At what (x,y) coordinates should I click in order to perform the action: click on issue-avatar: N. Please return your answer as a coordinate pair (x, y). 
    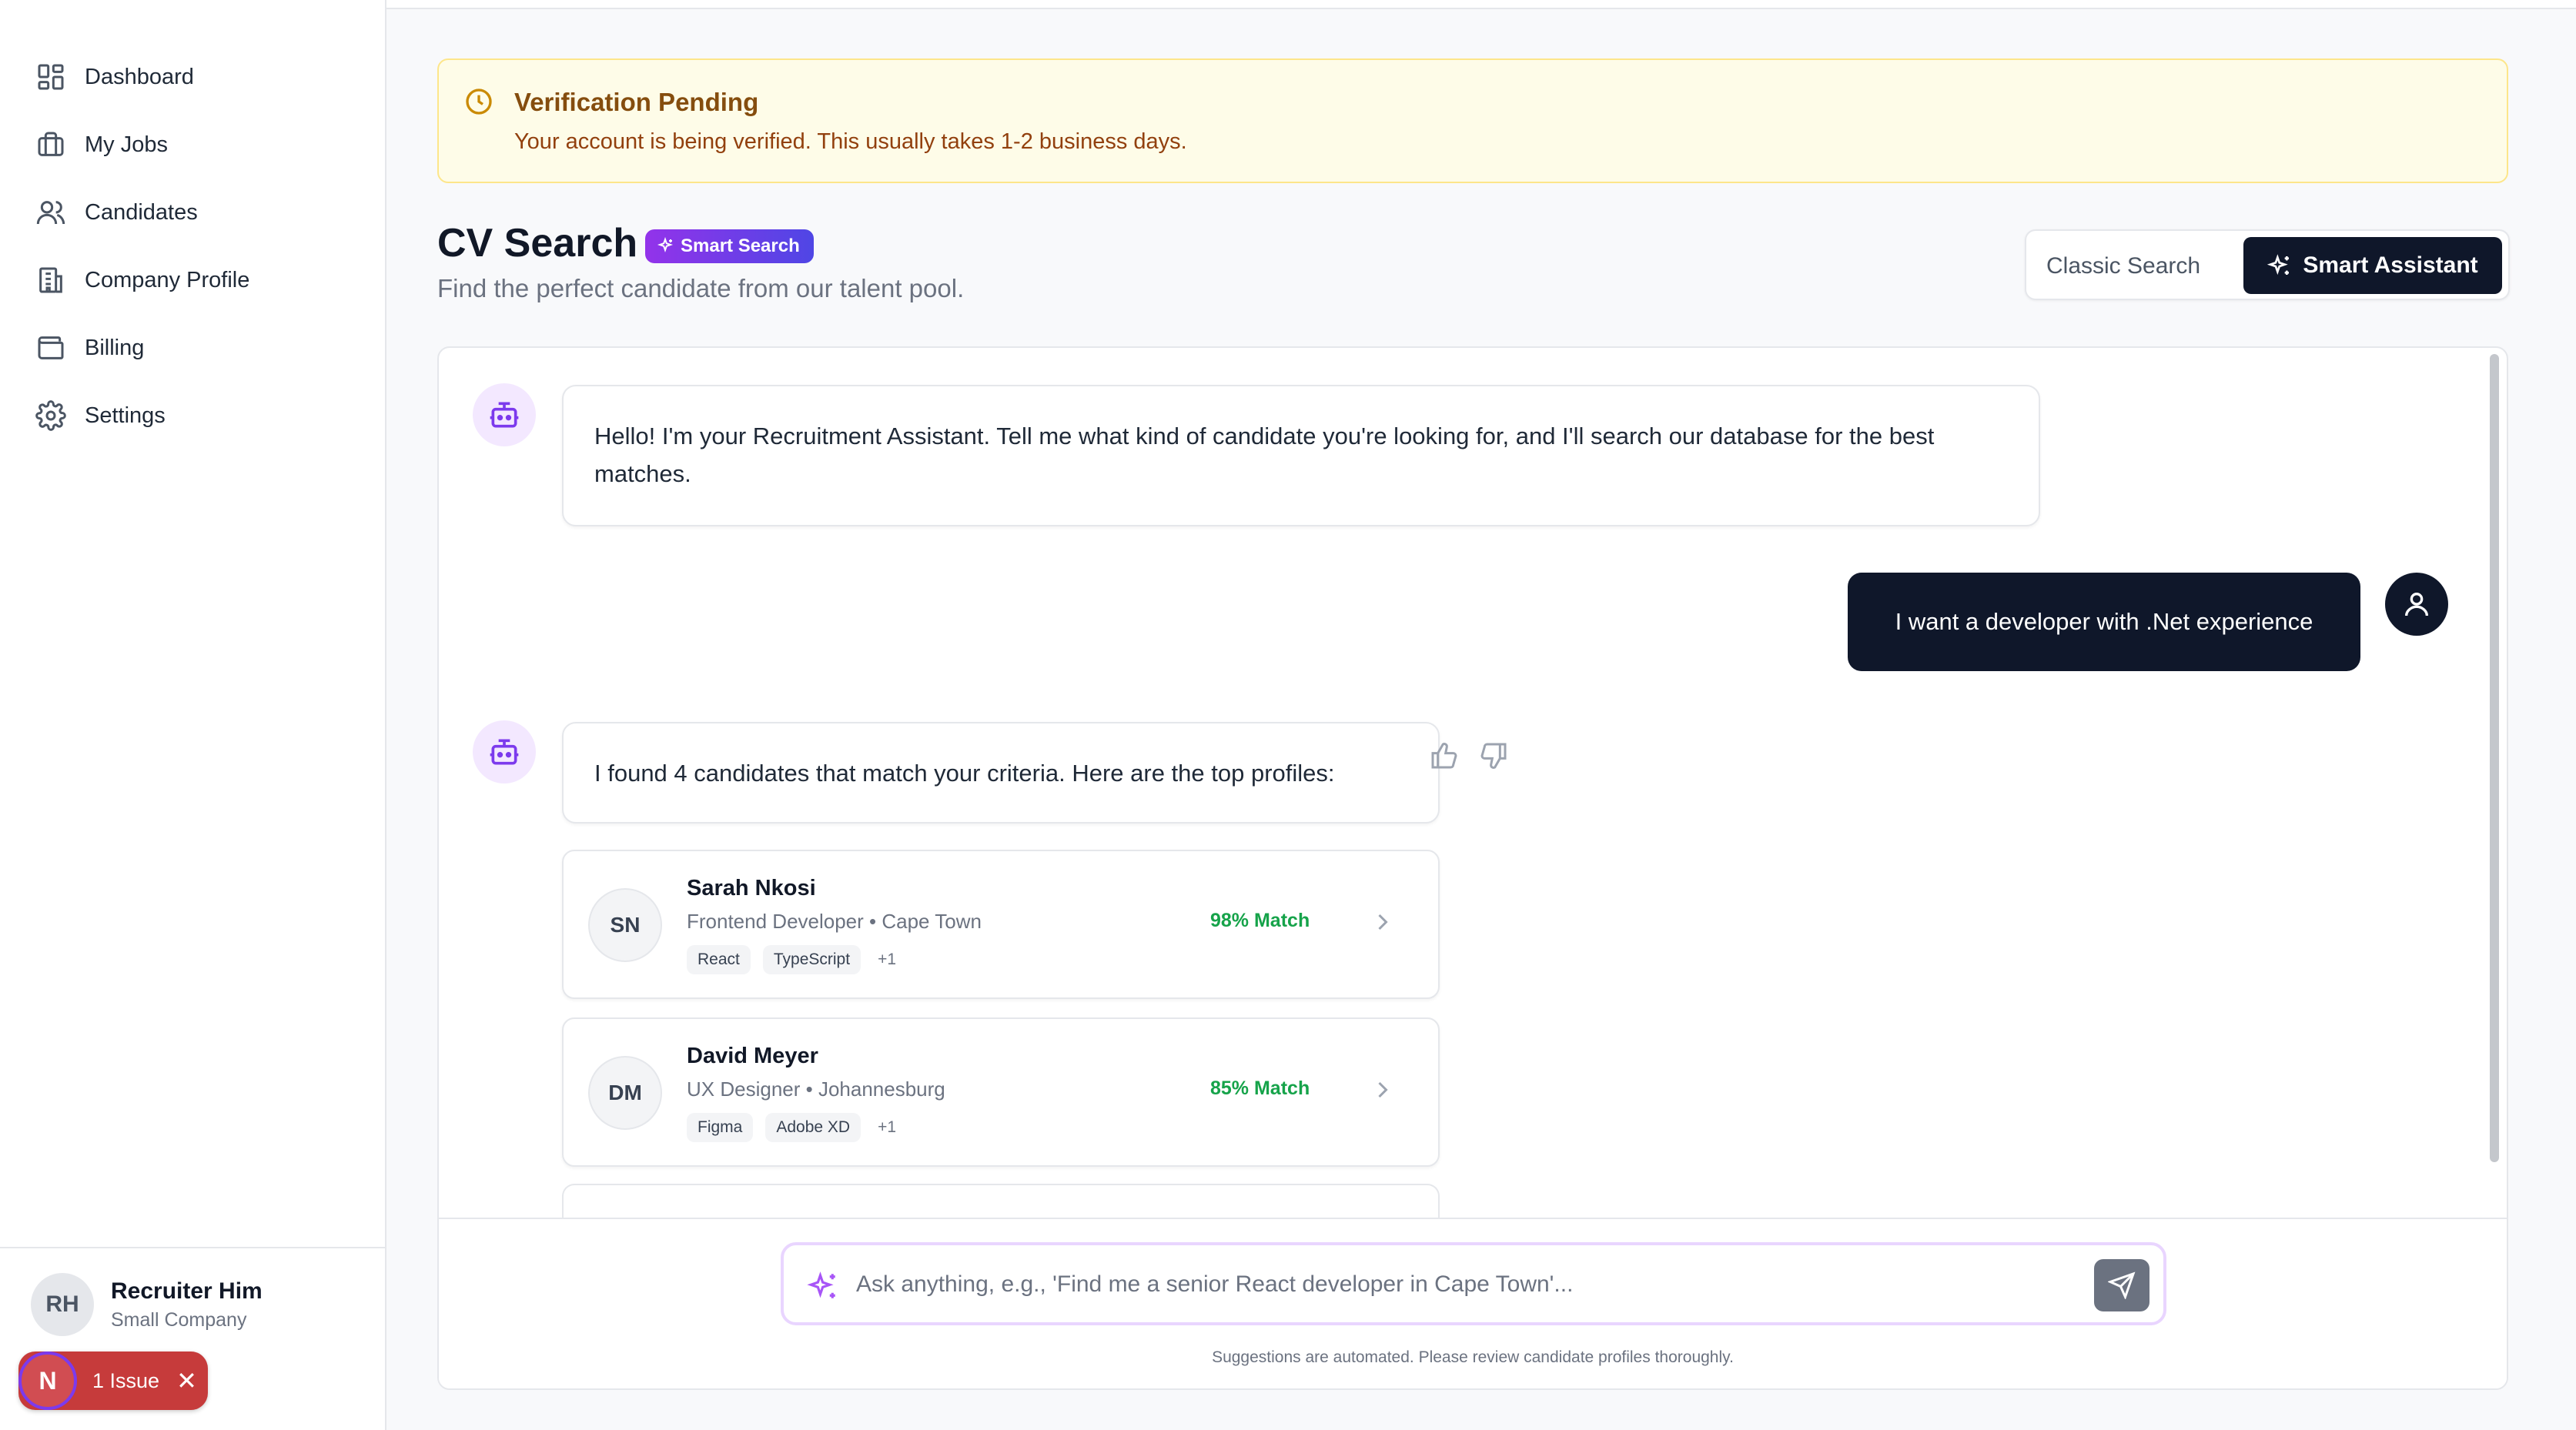
    Looking at the image, I should click on (48, 1380).